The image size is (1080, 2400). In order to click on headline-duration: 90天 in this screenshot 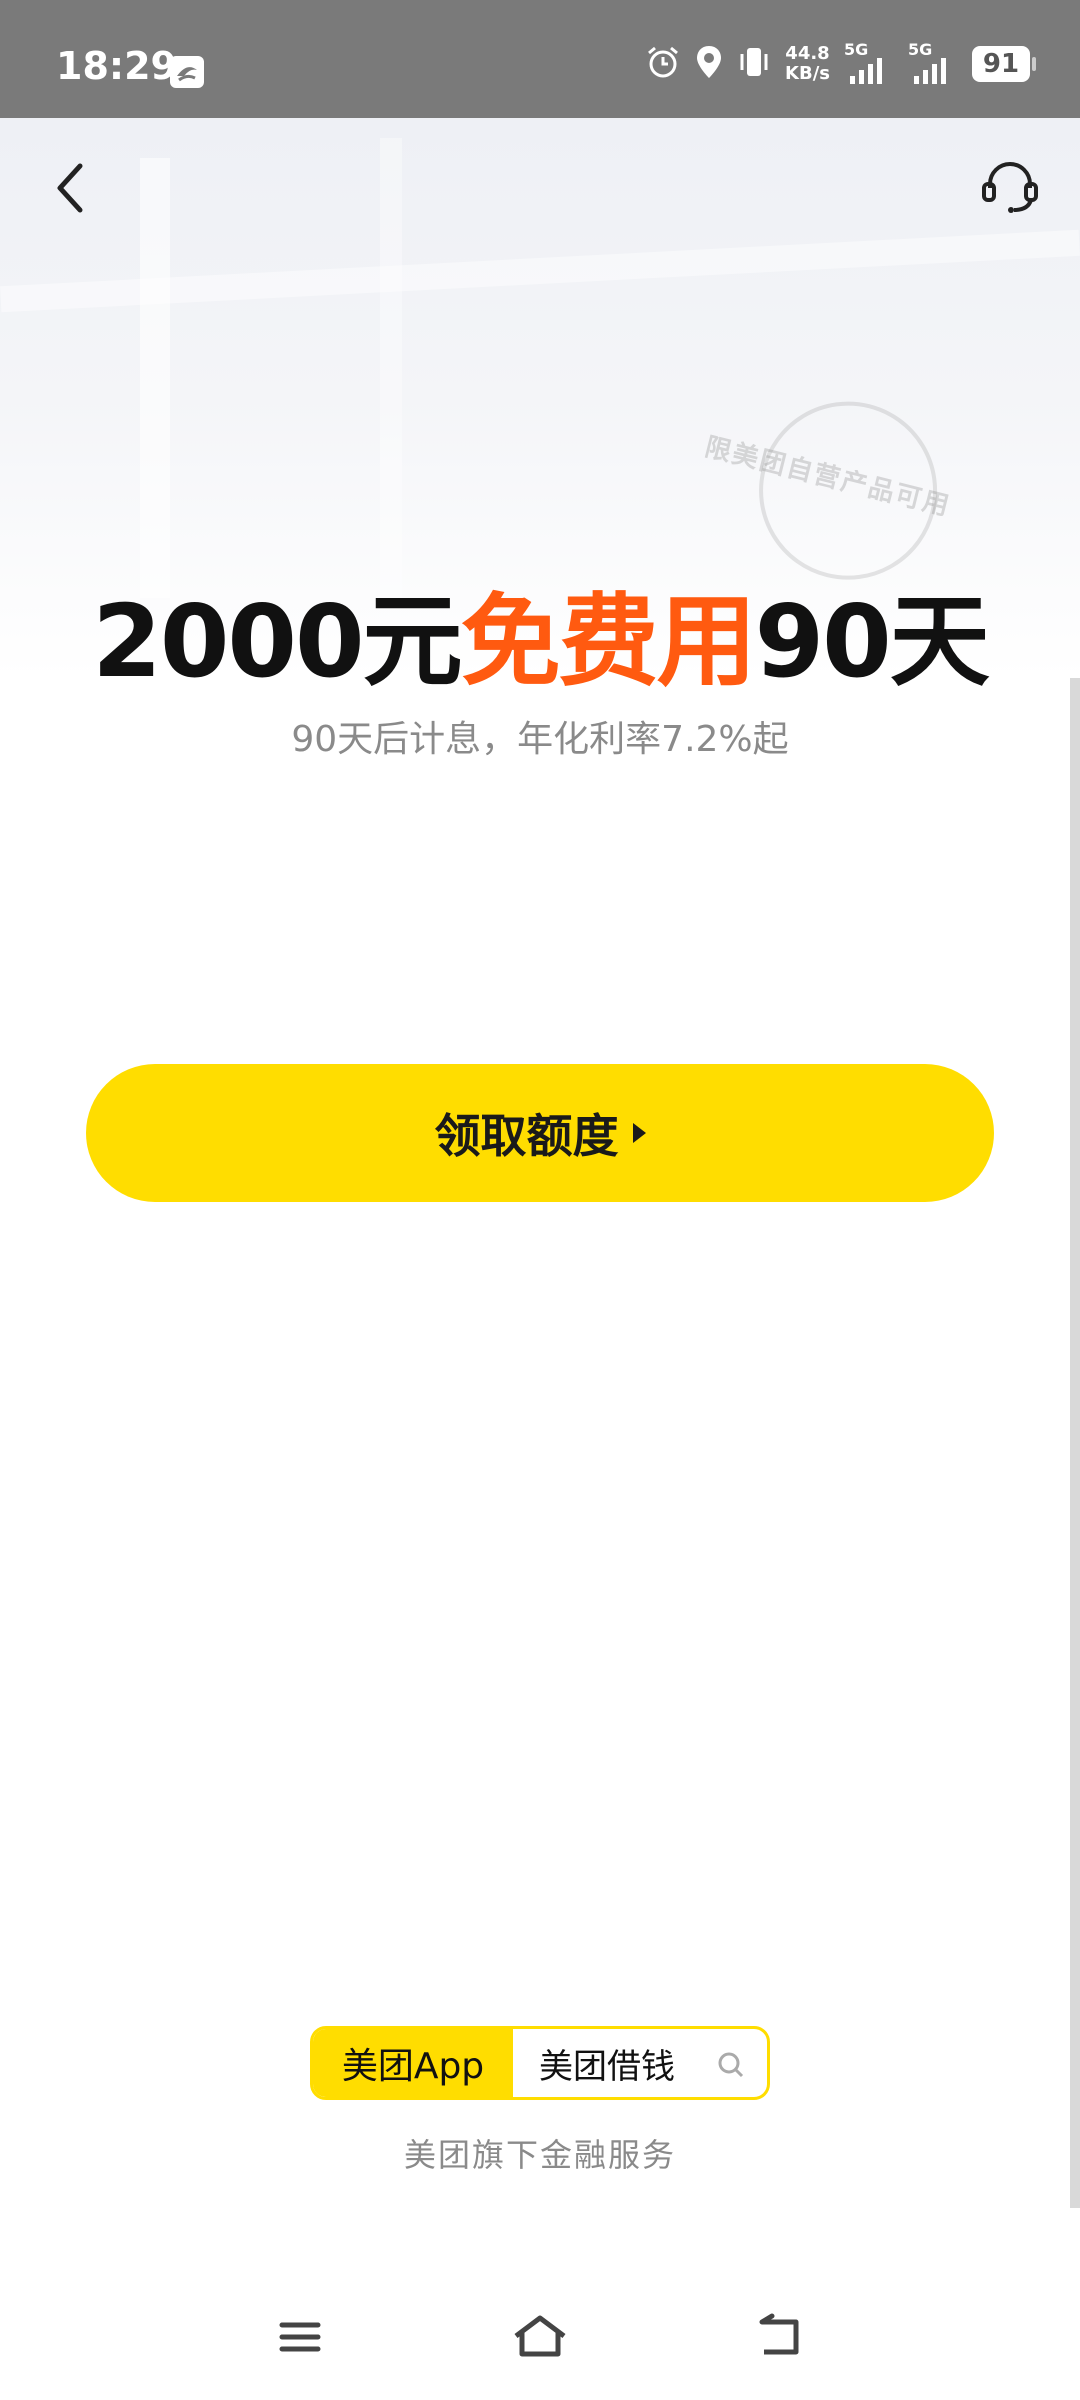, I will do `click(872, 641)`.